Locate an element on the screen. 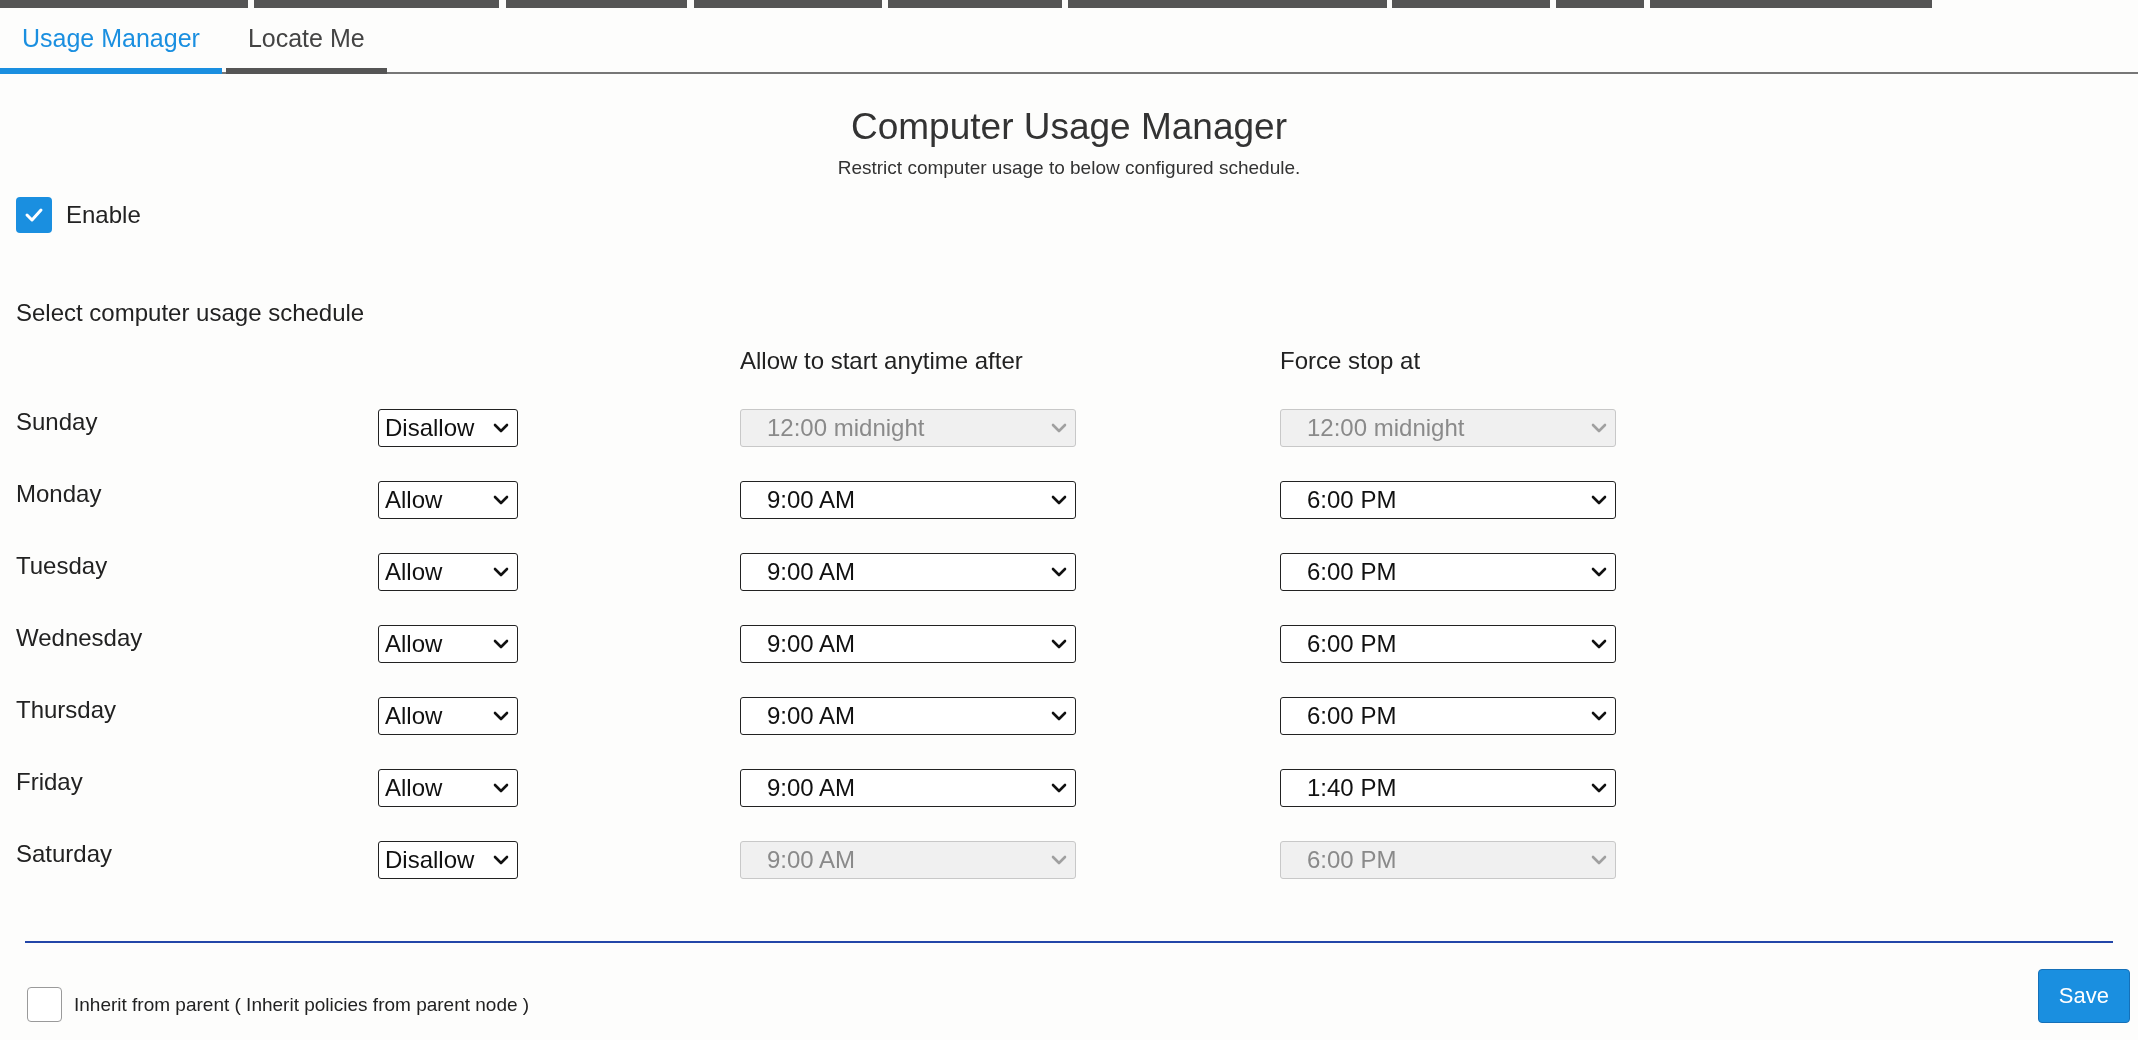 This screenshot has width=2138, height=1040. dropdown-select: 1:40 PM is located at coordinates (1448, 787).